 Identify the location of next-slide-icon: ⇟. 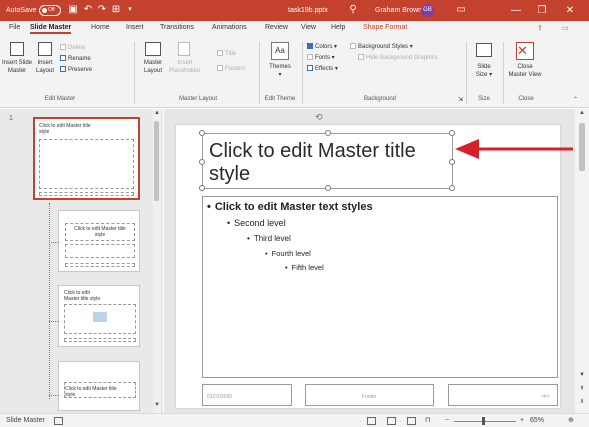
(582, 402).